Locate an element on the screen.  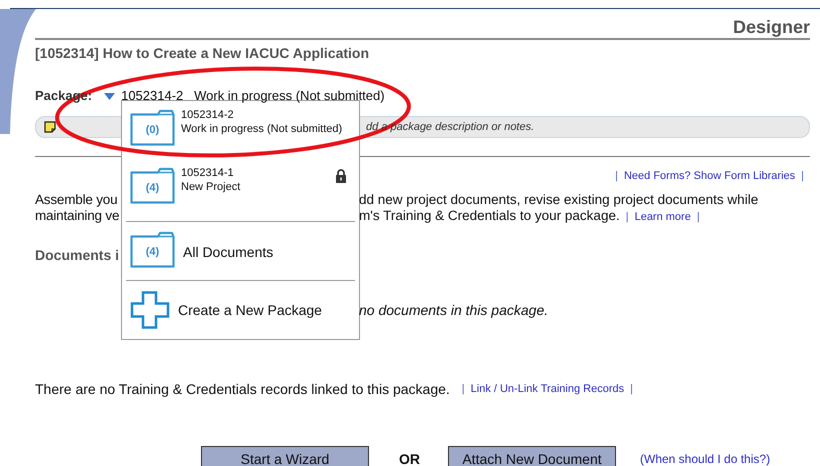
note-icon is located at coordinates (50, 127).